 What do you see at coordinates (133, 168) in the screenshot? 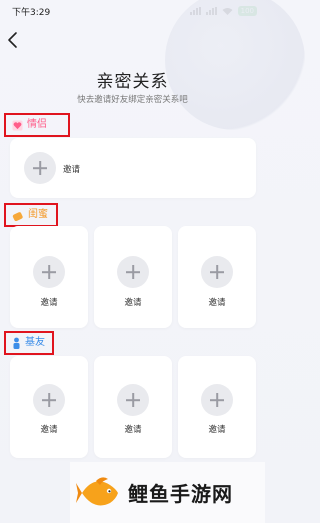
I see `invite-card-couple: 邀请` at bounding box center [133, 168].